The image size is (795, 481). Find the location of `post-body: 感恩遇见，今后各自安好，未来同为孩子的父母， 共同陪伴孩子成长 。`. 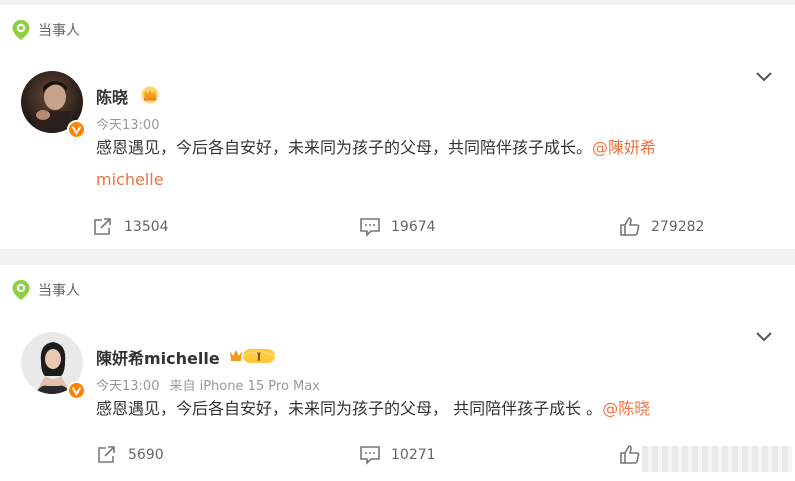

post-body: 感恩遇见，今后各自安好，未来同为孩子的父母， 共同陪伴孩子成长 。 is located at coordinates (349, 408).